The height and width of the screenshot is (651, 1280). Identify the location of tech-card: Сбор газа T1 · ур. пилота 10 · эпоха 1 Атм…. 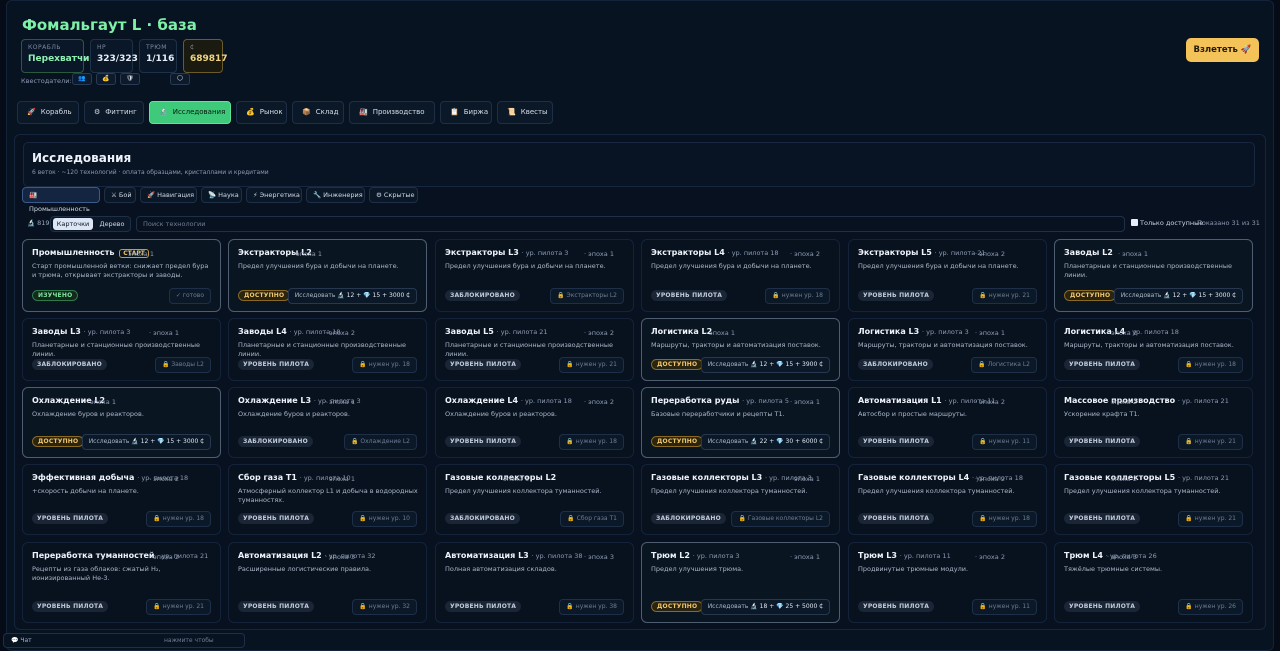
(327, 499).